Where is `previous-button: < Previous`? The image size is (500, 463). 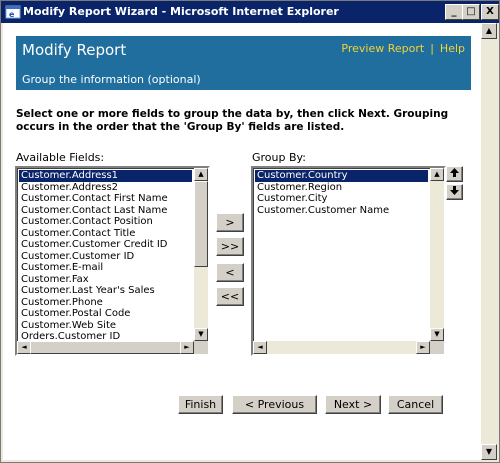
previous-button: < Previous is located at coordinates (274, 404).